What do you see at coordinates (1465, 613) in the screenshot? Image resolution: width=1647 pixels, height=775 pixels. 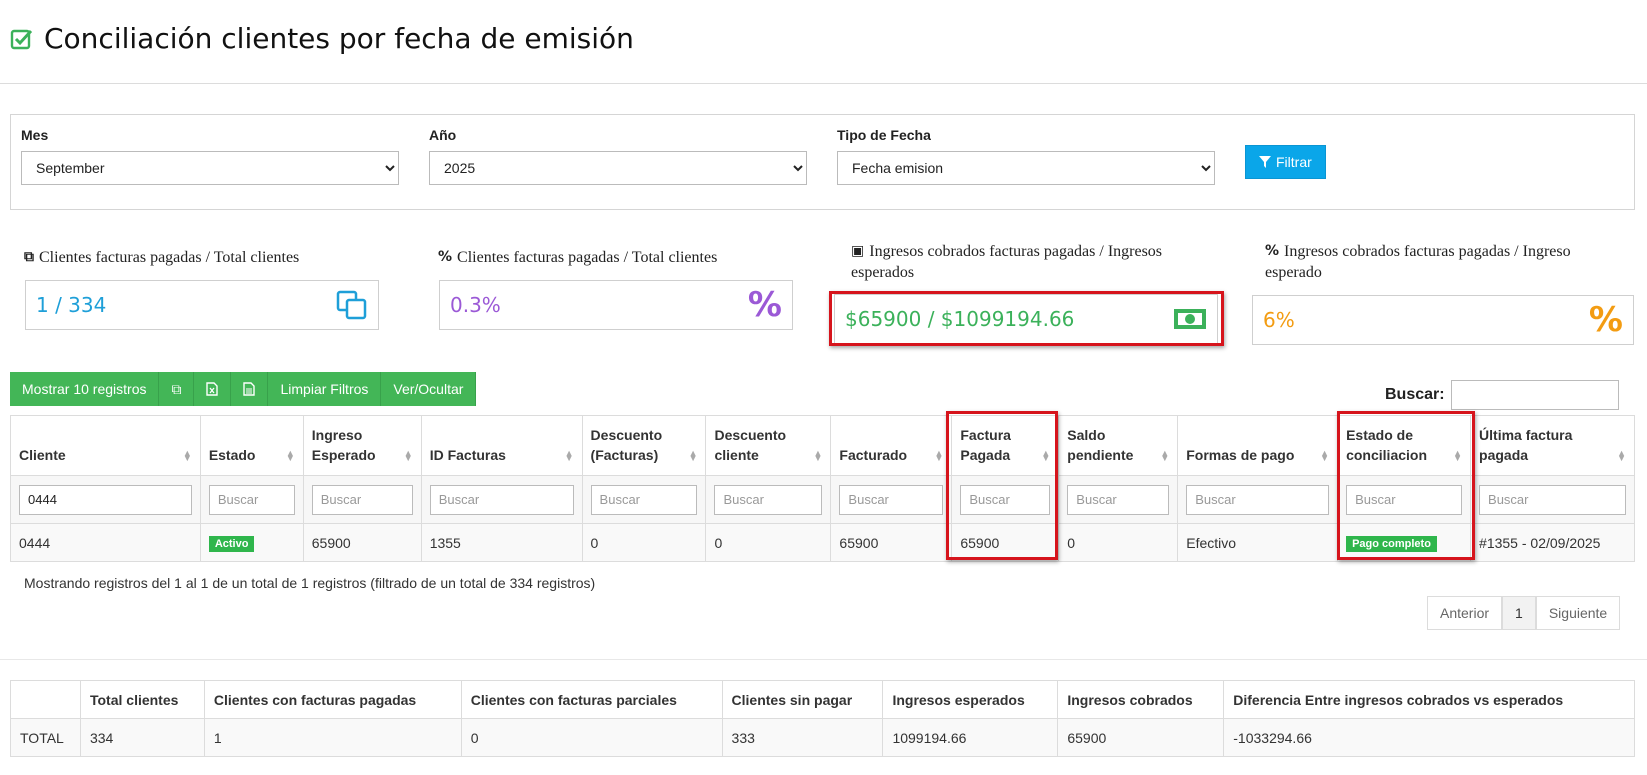 I see `prev-page-button: Anterior` at bounding box center [1465, 613].